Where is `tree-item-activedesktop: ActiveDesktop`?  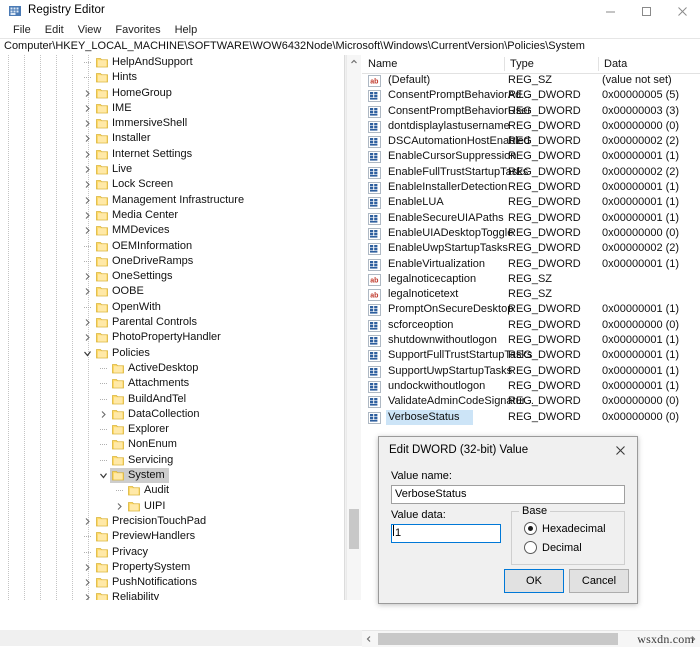 tree-item-activedesktop: ActiveDesktop is located at coordinates (165, 368).